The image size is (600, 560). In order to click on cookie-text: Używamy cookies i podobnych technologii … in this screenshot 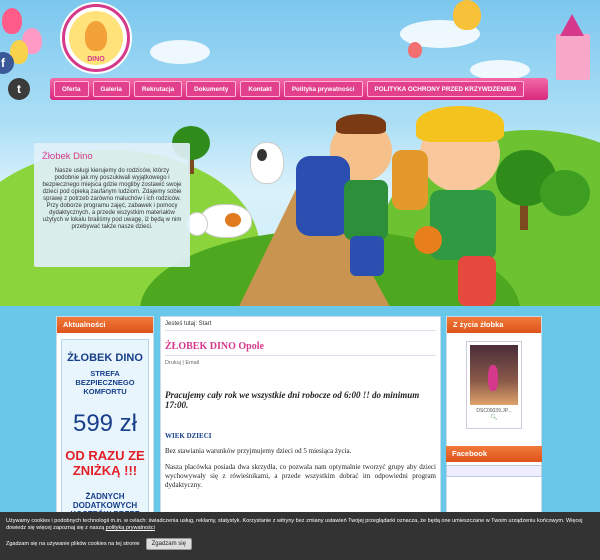, I will do `click(294, 524)`.